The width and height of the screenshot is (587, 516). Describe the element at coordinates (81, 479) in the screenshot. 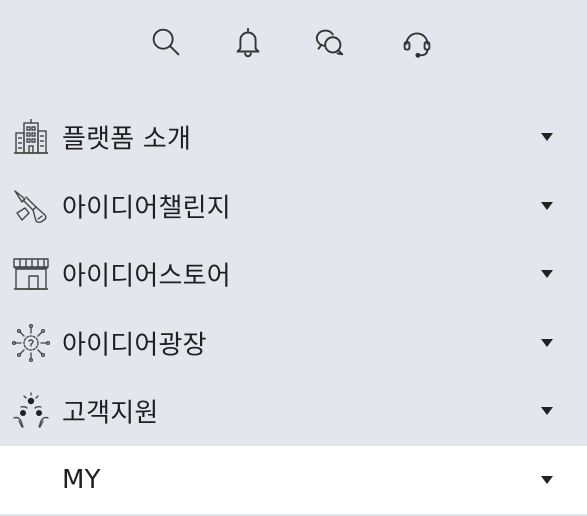

I see `menu-item-label: MY` at that location.